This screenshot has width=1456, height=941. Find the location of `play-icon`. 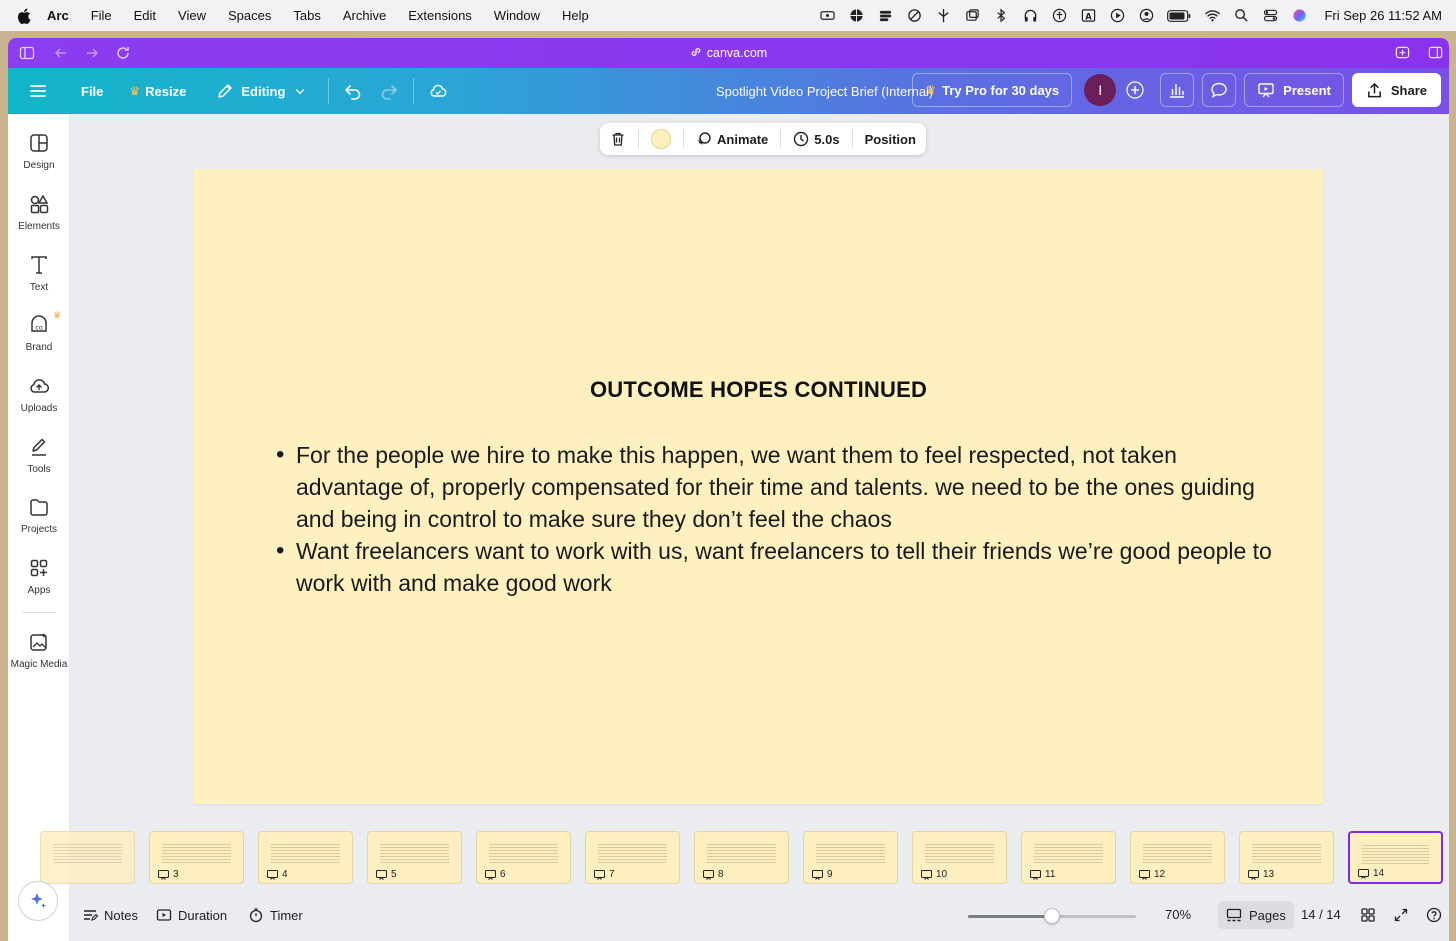

play-icon is located at coordinates (1117, 15).